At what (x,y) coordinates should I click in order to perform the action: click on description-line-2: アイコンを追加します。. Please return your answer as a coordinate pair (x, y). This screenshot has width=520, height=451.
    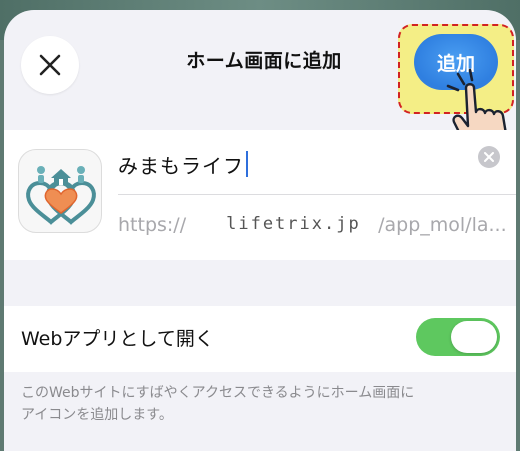
    Looking at the image, I should click on (97, 415).